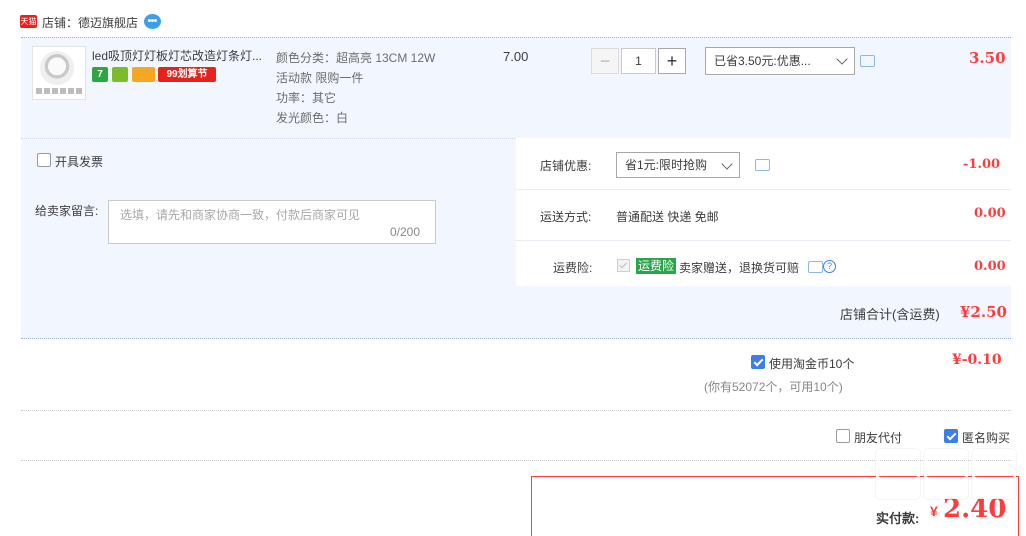 Image resolution: width=1026 pixels, height=536 pixels. What do you see at coordinates (90, 22) in the screenshot?
I see `shop-name: 店铺：德迈旗舰店` at bounding box center [90, 22].